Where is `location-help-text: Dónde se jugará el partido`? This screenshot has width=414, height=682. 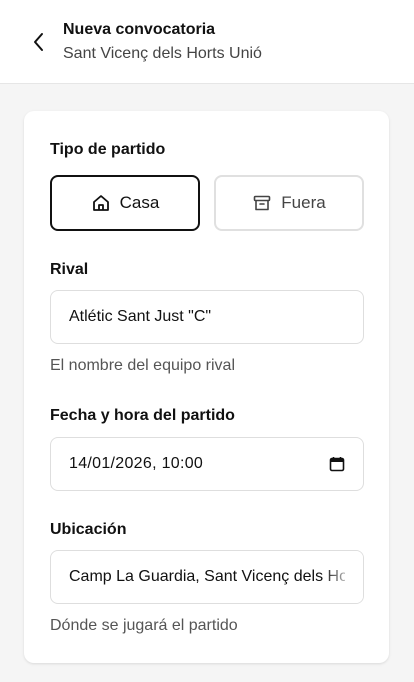
location-help-text: Dónde se jugará el partido is located at coordinates (144, 625).